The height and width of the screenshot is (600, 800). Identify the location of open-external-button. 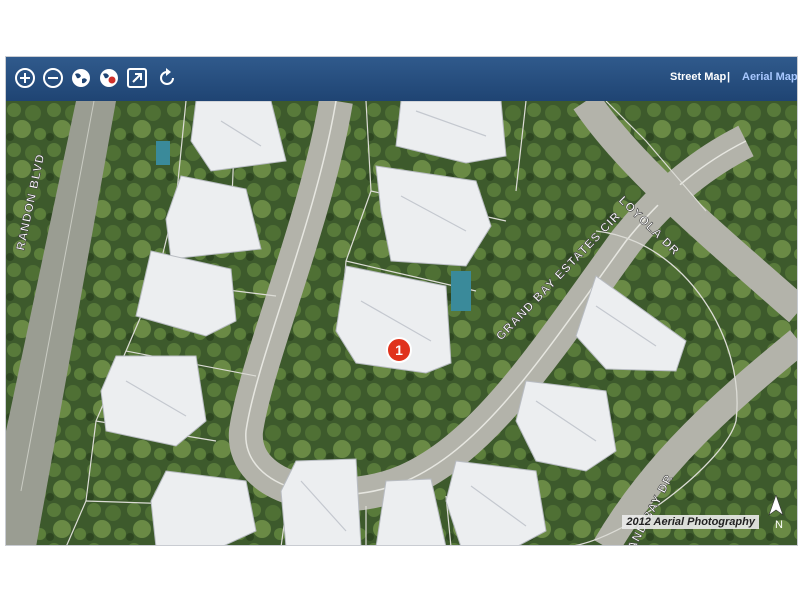
(137, 78).